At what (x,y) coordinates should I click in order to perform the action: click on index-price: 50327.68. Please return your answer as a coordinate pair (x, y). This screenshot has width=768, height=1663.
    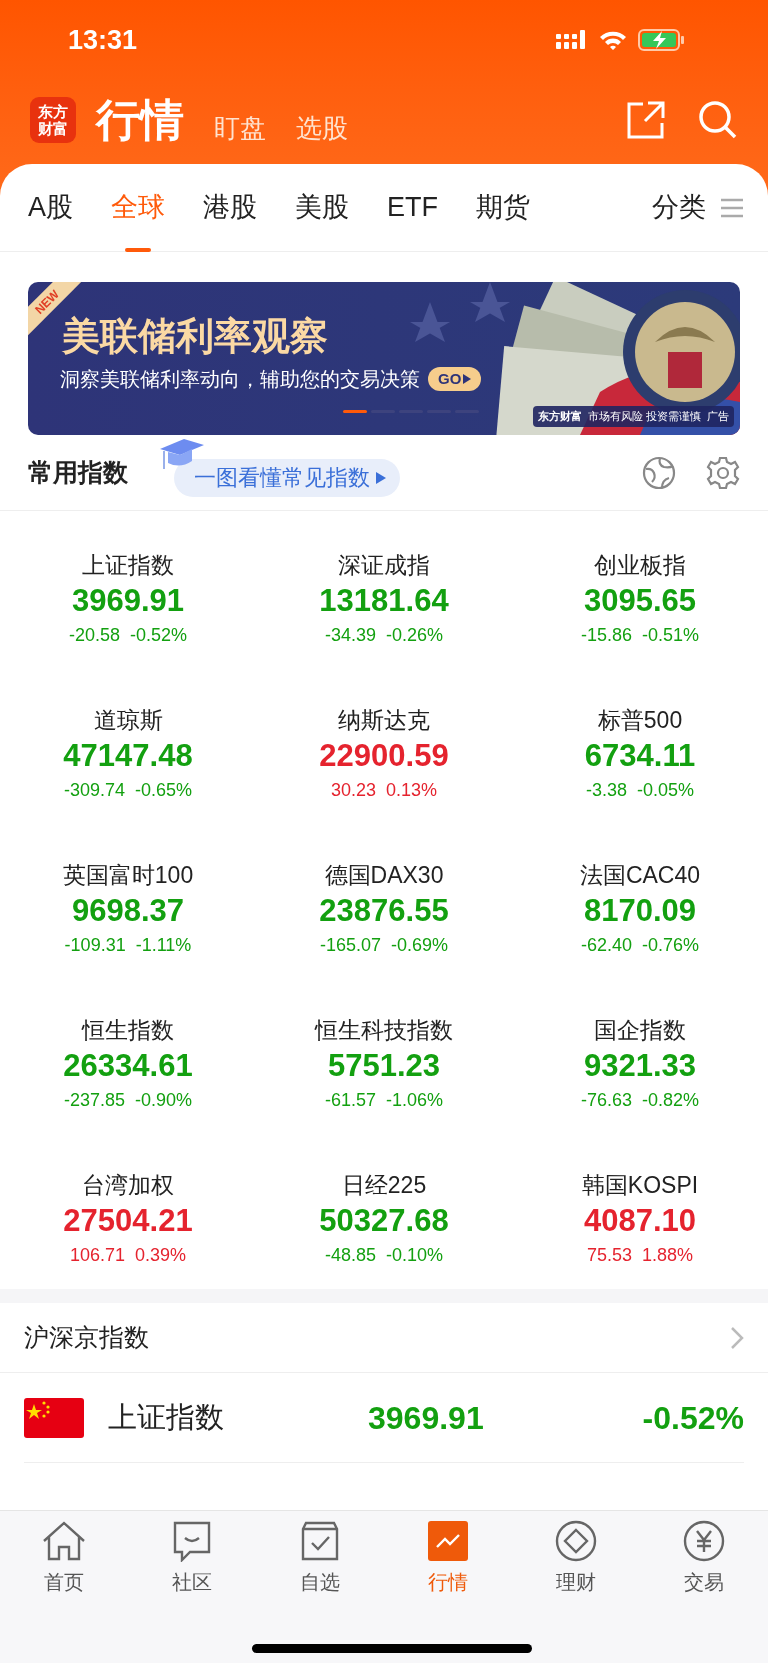
    Looking at the image, I should click on (384, 1220).